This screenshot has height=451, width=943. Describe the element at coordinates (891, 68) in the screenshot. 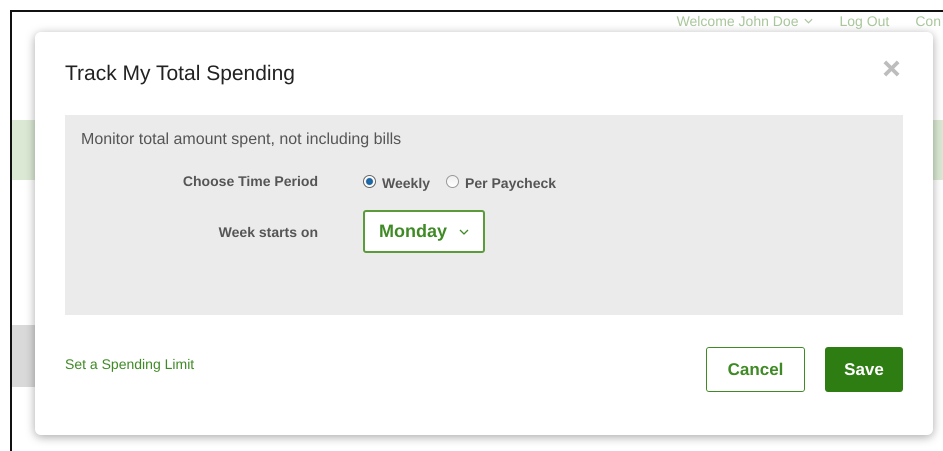

I see `close-icon` at that location.